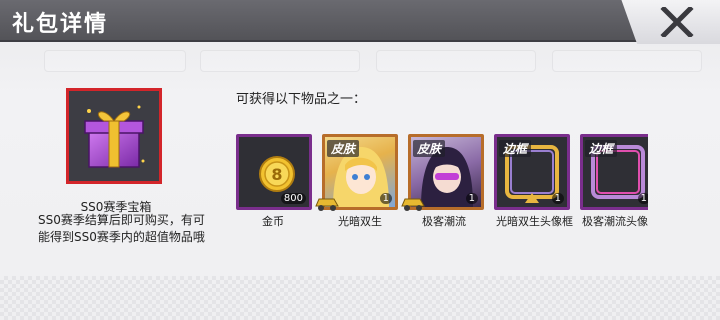 The image size is (720, 320). I want to click on item-count: 800, so click(293, 198).